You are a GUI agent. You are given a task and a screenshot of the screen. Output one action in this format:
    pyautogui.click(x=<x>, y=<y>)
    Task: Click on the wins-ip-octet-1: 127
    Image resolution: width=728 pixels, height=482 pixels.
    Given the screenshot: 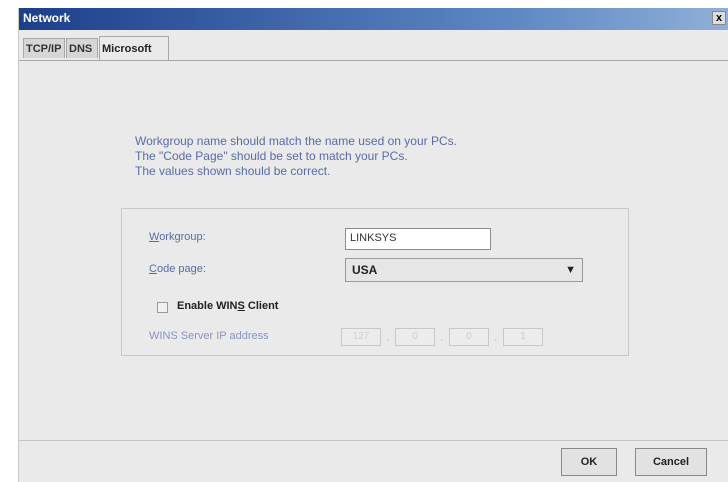 What is the action you would take?
    pyautogui.click(x=361, y=337)
    